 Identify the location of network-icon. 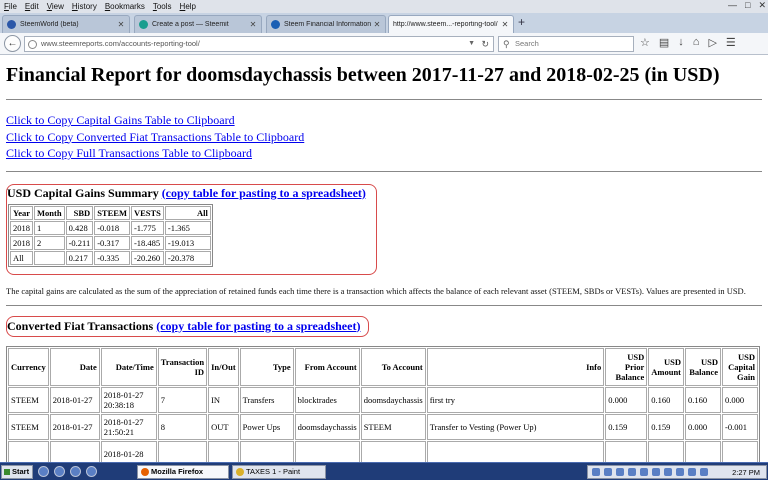
(704, 472).